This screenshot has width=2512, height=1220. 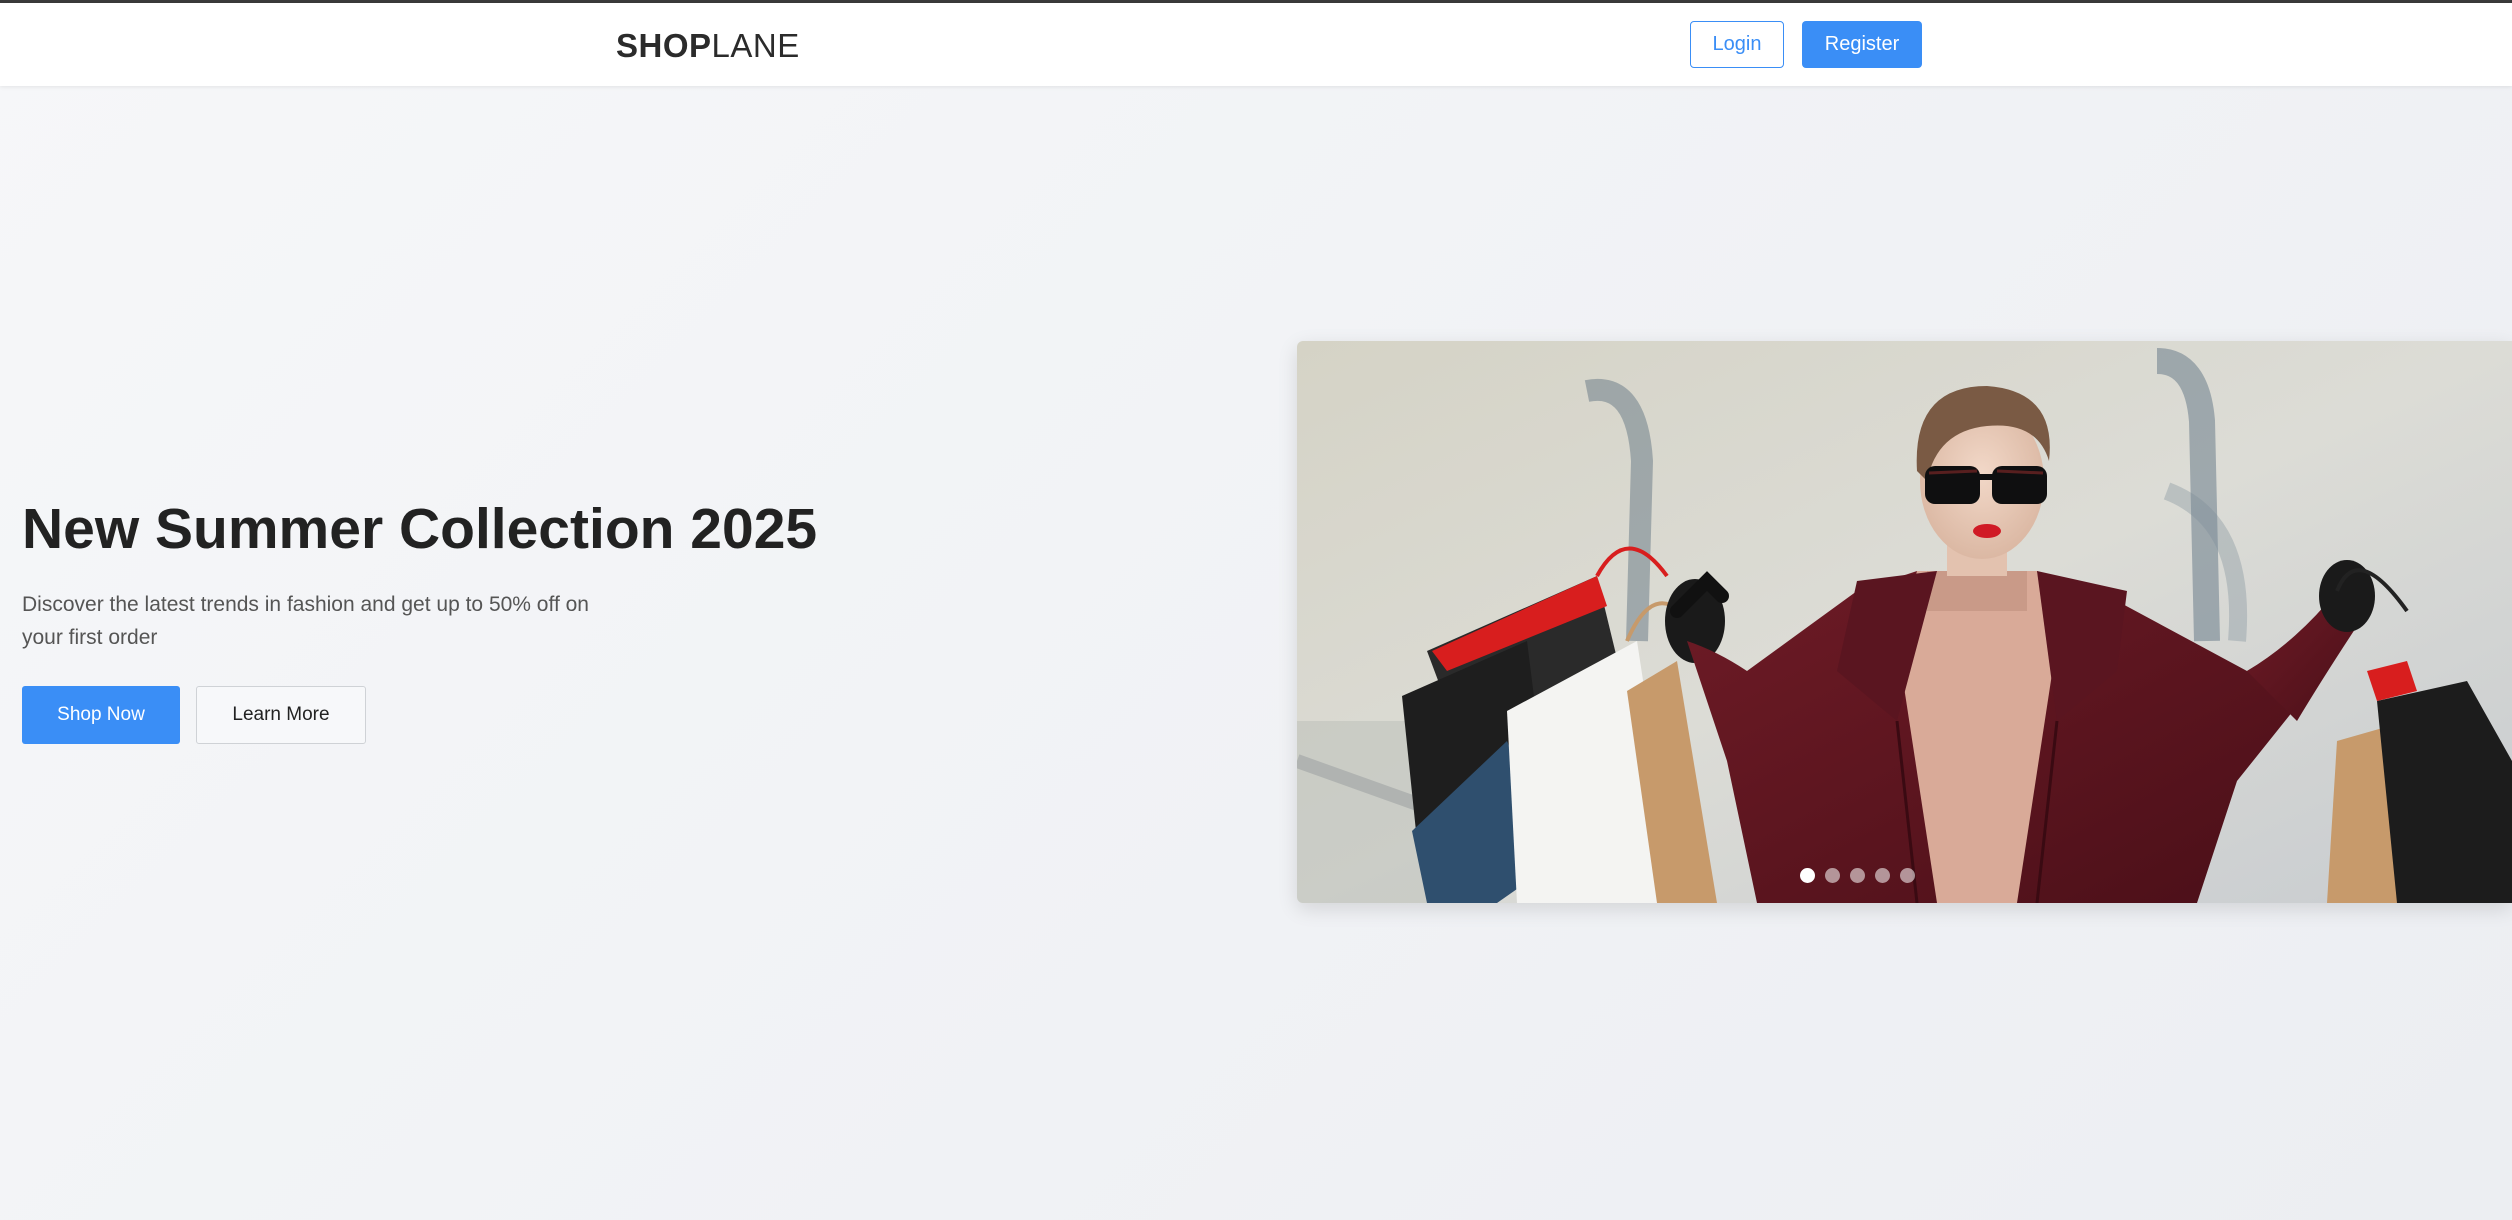 What do you see at coordinates (1862, 44) in the screenshot?
I see `register-button: Register` at bounding box center [1862, 44].